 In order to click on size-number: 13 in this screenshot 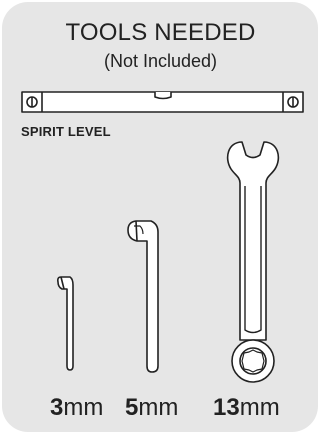, I will do `click(226, 407)`.